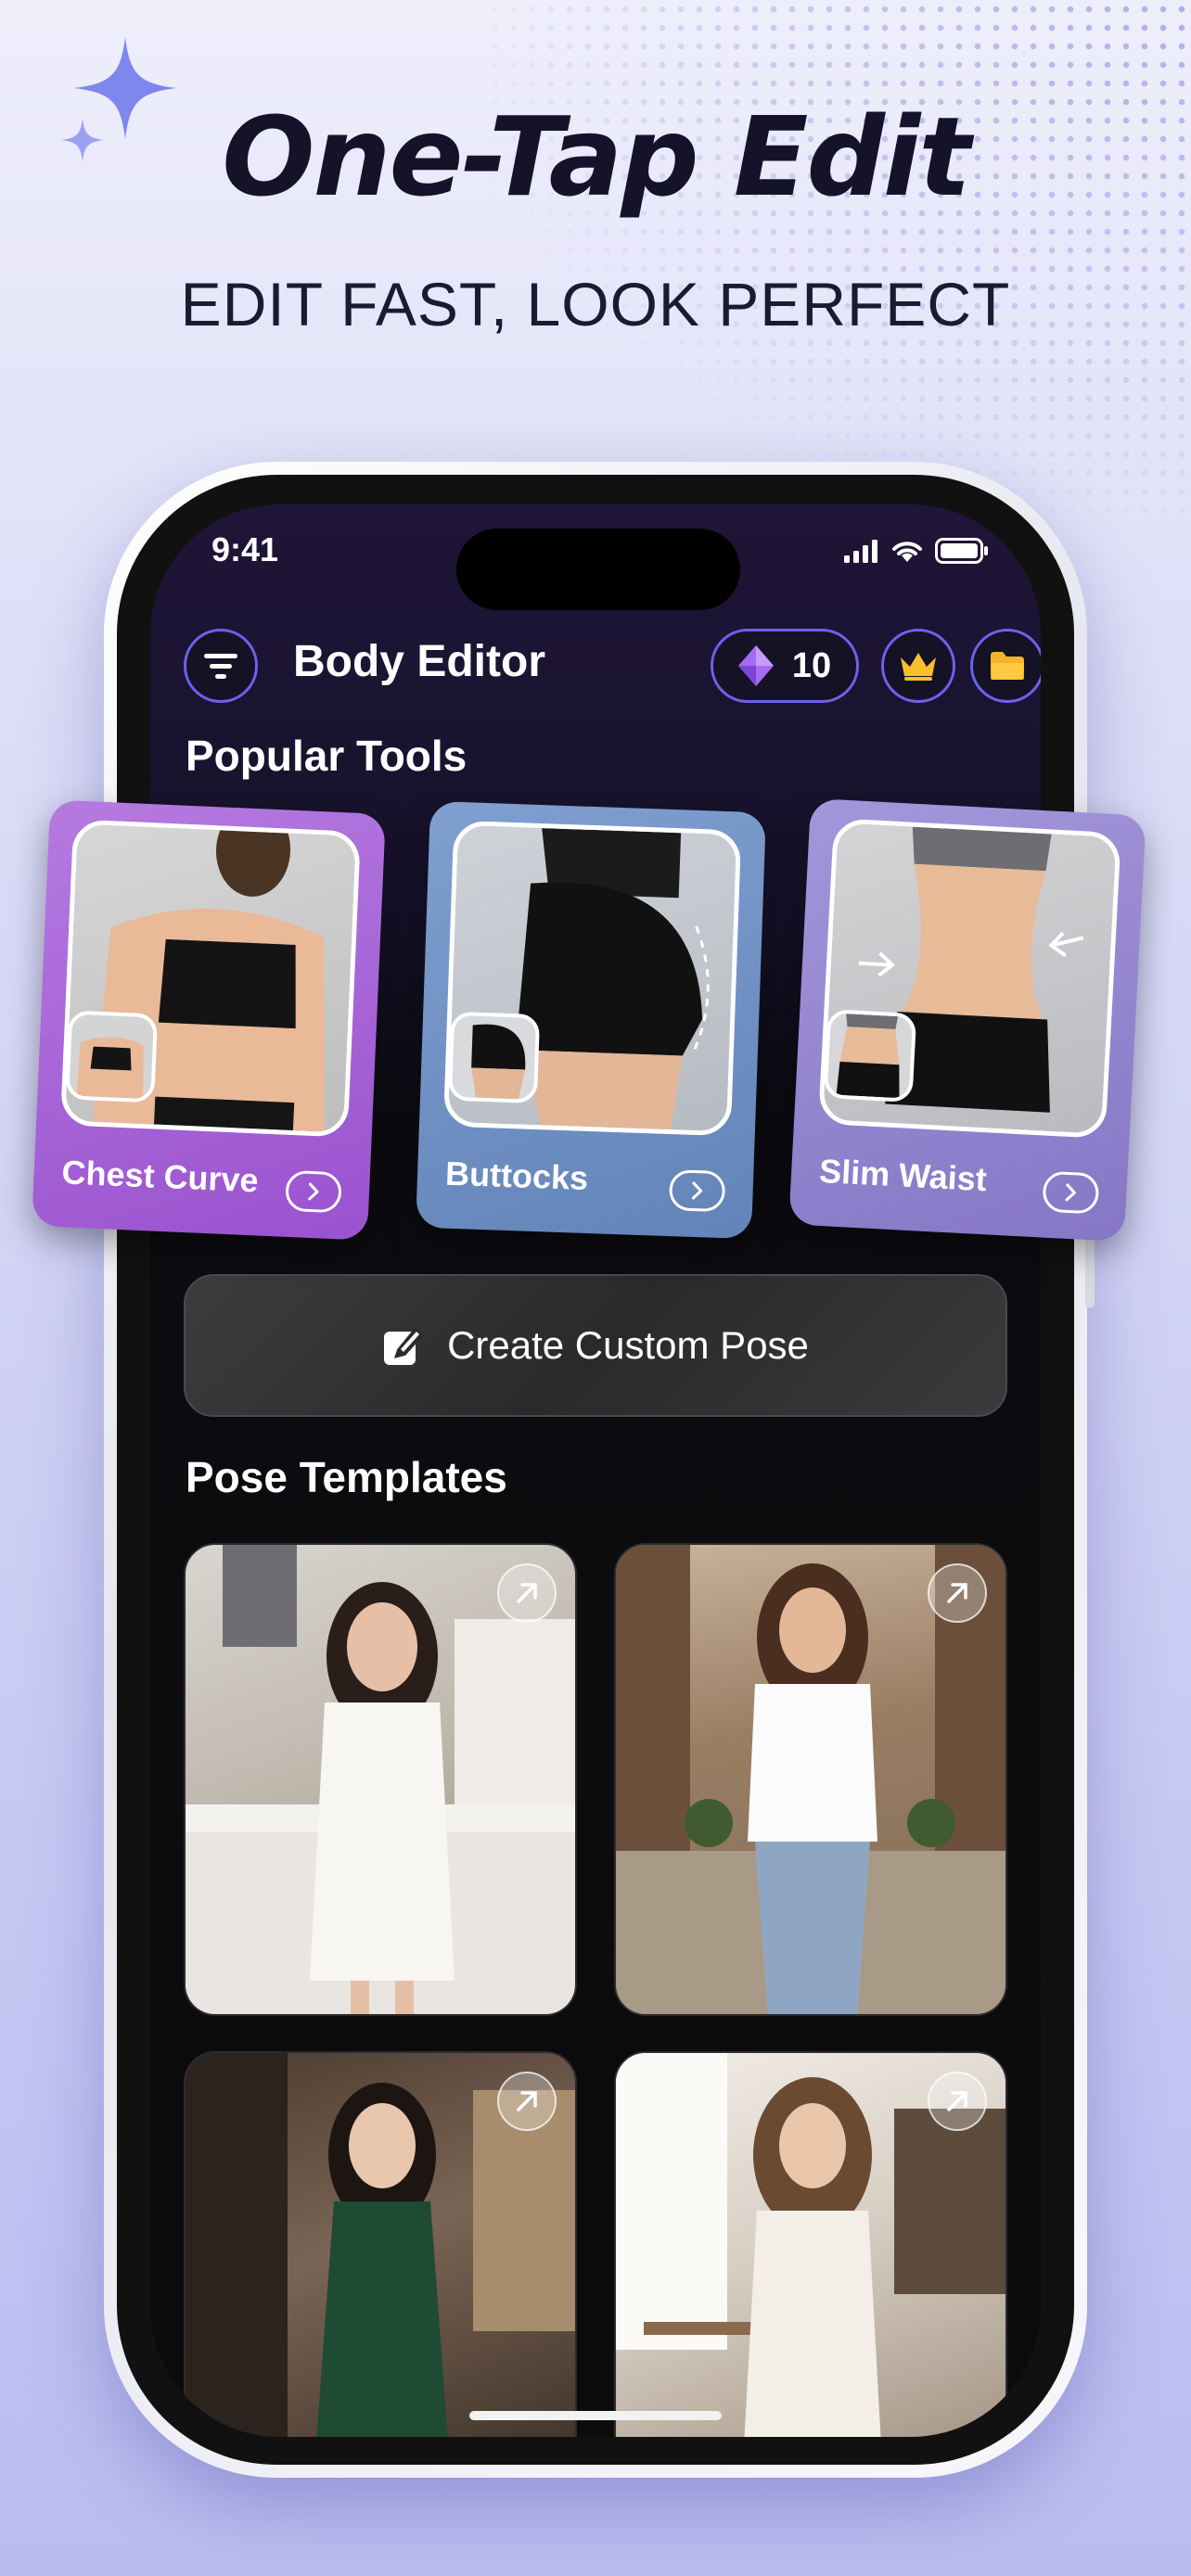 Image resolution: width=1191 pixels, height=2576 pixels. I want to click on pose-templates-title: Pose Templates, so click(347, 1477).